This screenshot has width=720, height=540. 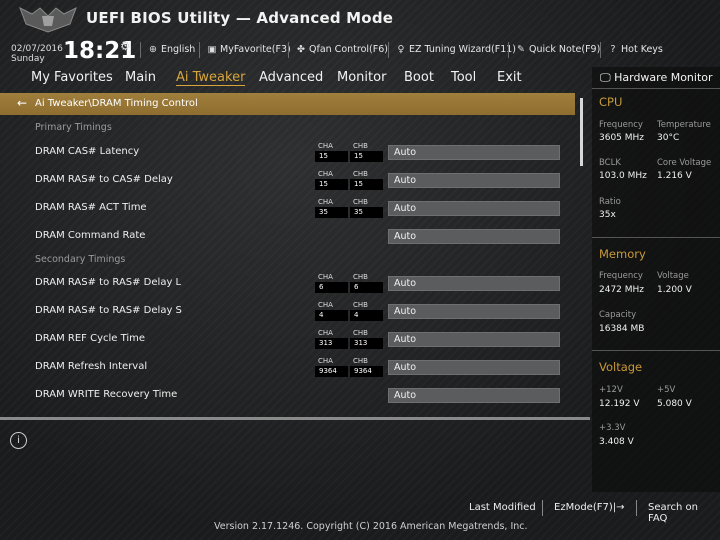 I want to click on memory-heading: Memory, so click(x=622, y=254).